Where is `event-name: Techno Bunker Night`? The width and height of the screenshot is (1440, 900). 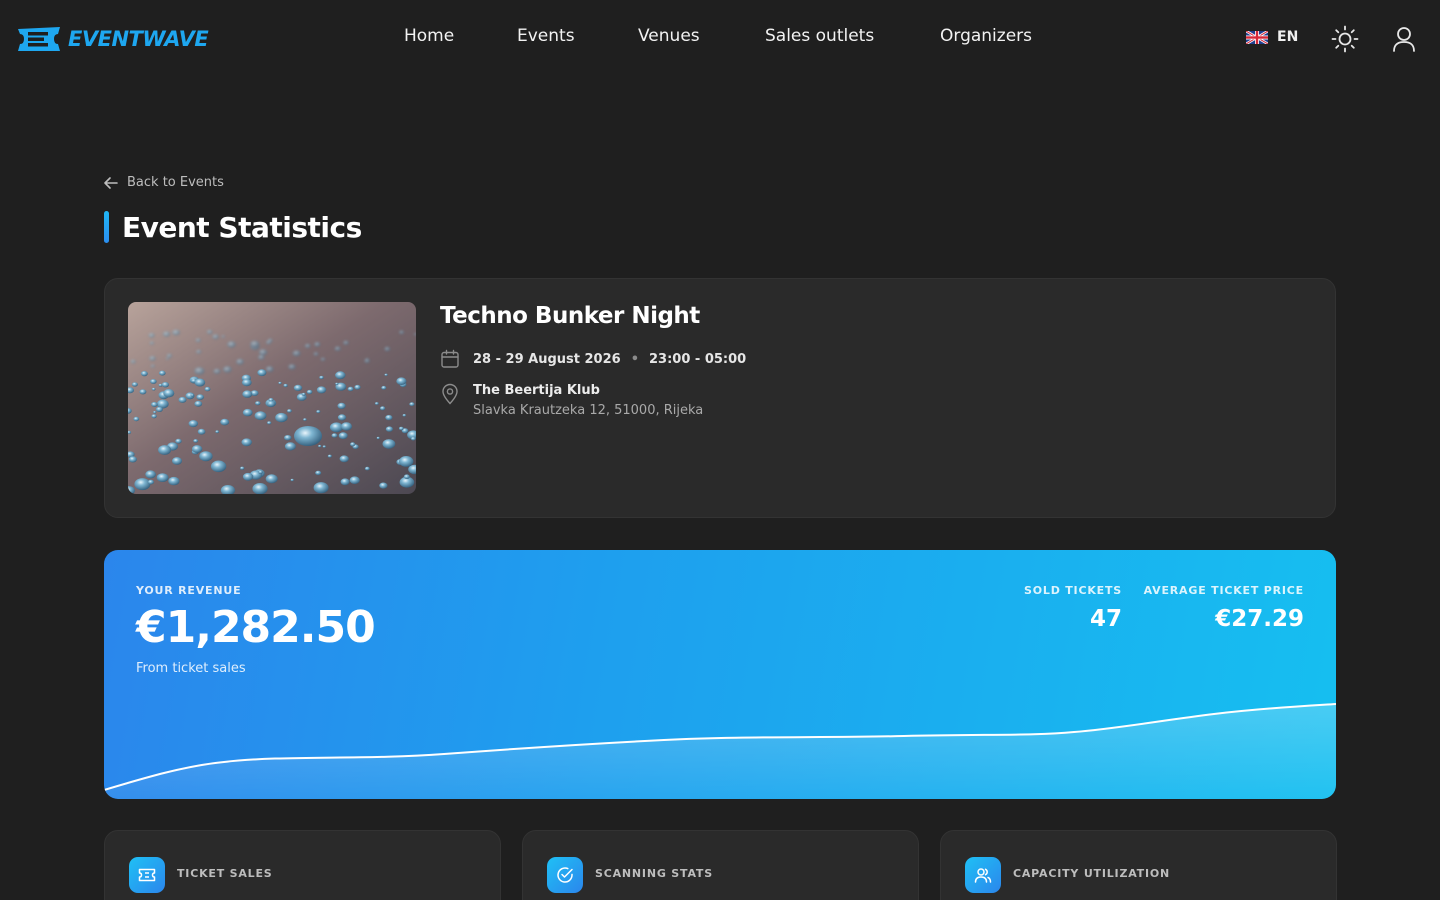
event-name: Techno Bunker Night is located at coordinates (570, 316).